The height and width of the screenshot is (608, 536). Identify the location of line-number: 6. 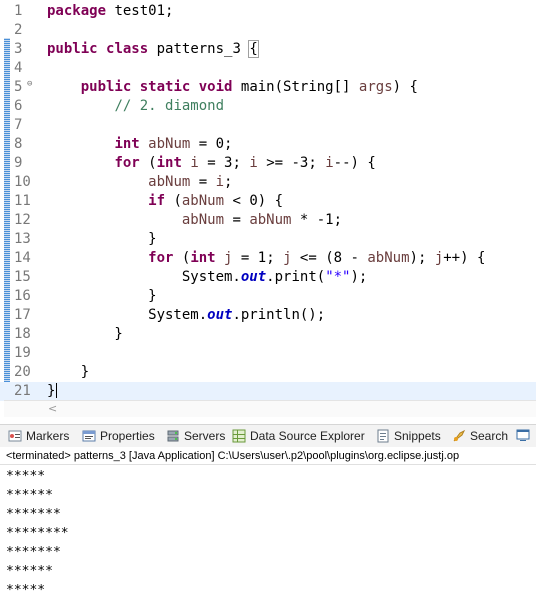
(18, 106).